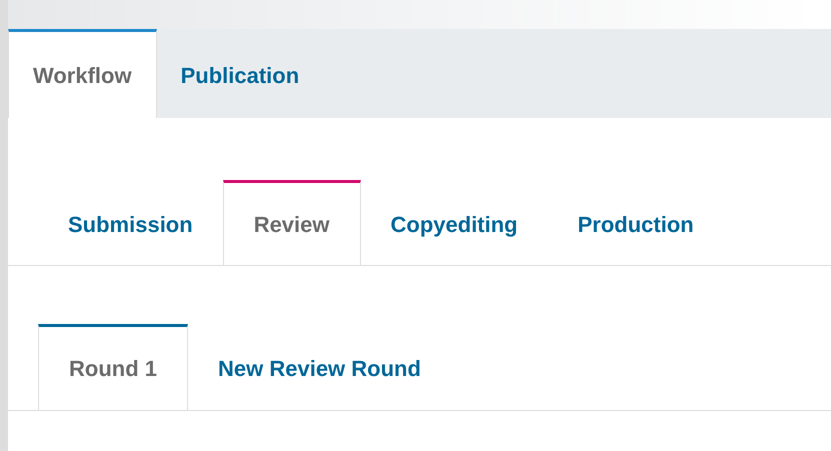 The width and height of the screenshot is (831, 451). Describe the element at coordinates (454, 222) in the screenshot. I see `tab: Copyediting` at that location.